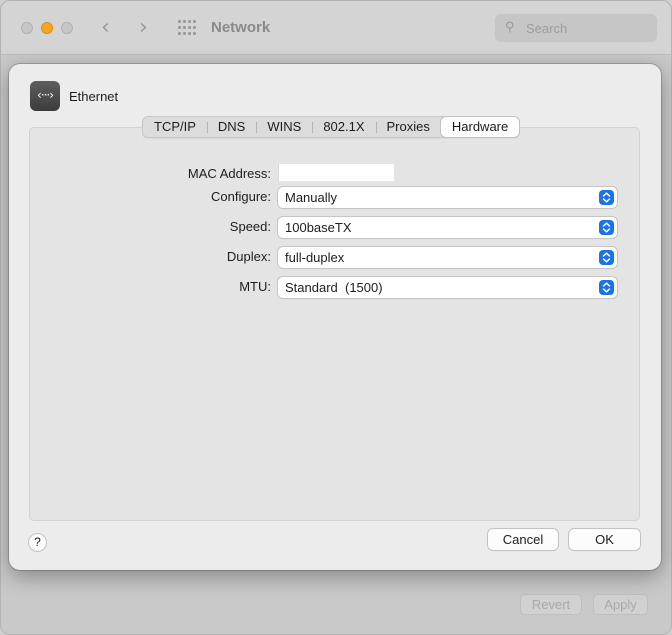 The height and width of the screenshot is (635, 672). I want to click on tab-bar: TCP/IP DNS WINS 802.1X Proxies Hardware, so click(331, 127).